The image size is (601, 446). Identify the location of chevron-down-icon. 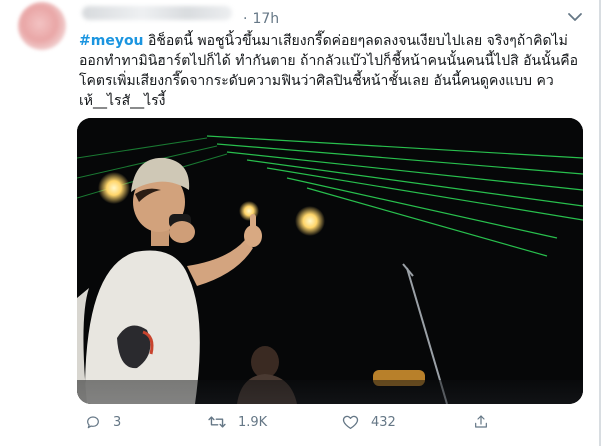
(575, 17).